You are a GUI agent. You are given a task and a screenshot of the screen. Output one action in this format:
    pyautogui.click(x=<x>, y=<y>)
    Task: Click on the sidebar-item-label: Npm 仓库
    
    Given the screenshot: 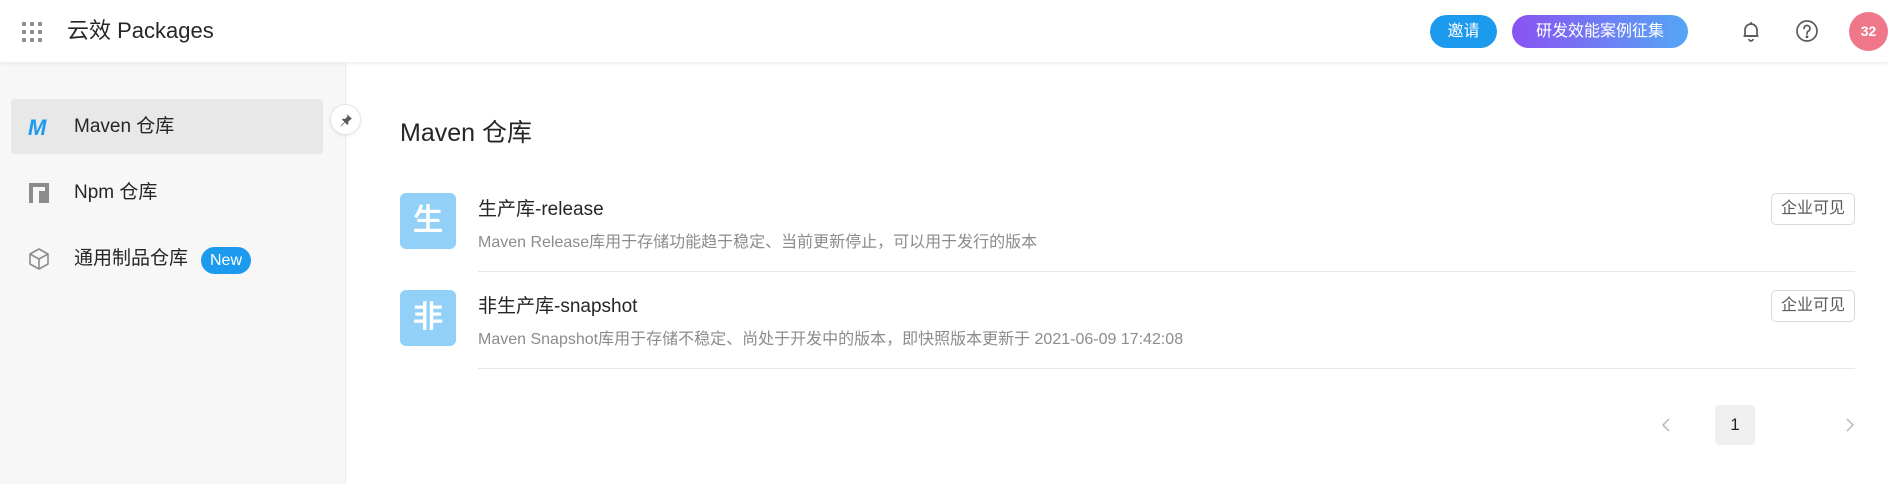 What is the action you would take?
    pyautogui.click(x=116, y=192)
    